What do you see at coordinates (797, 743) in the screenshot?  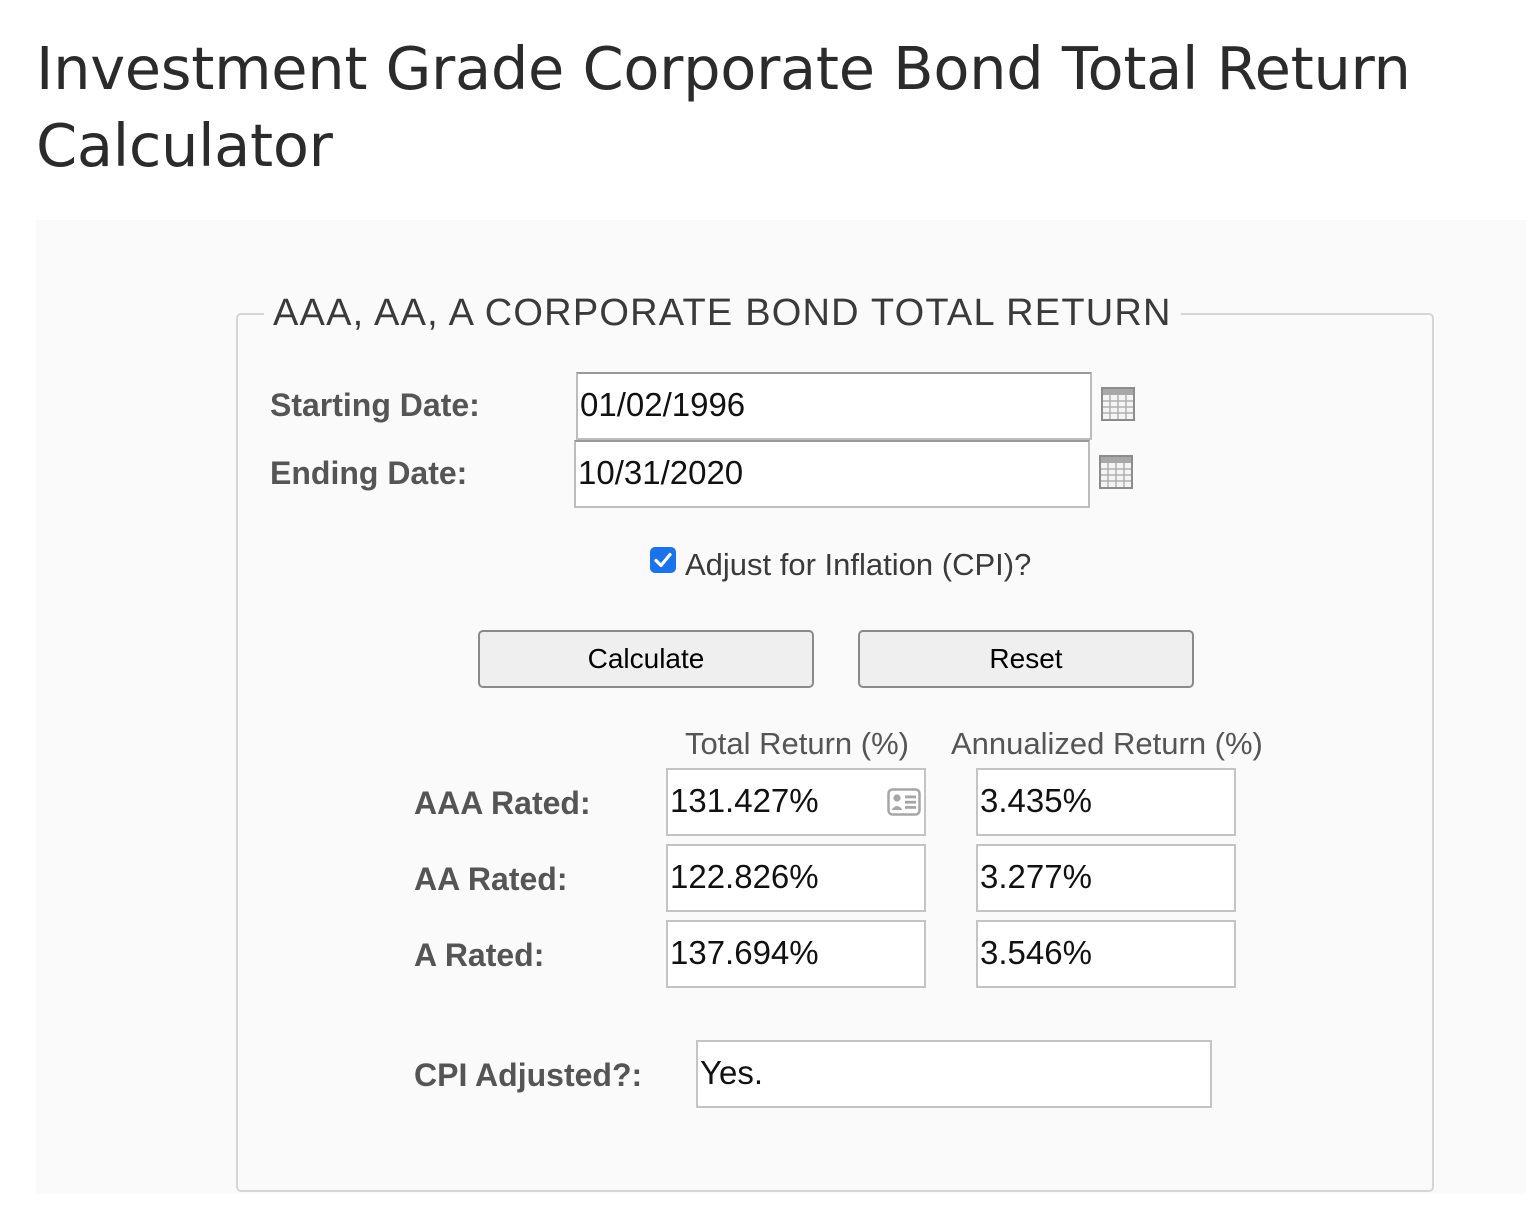 I see `total-return-header: Total Return (%)` at bounding box center [797, 743].